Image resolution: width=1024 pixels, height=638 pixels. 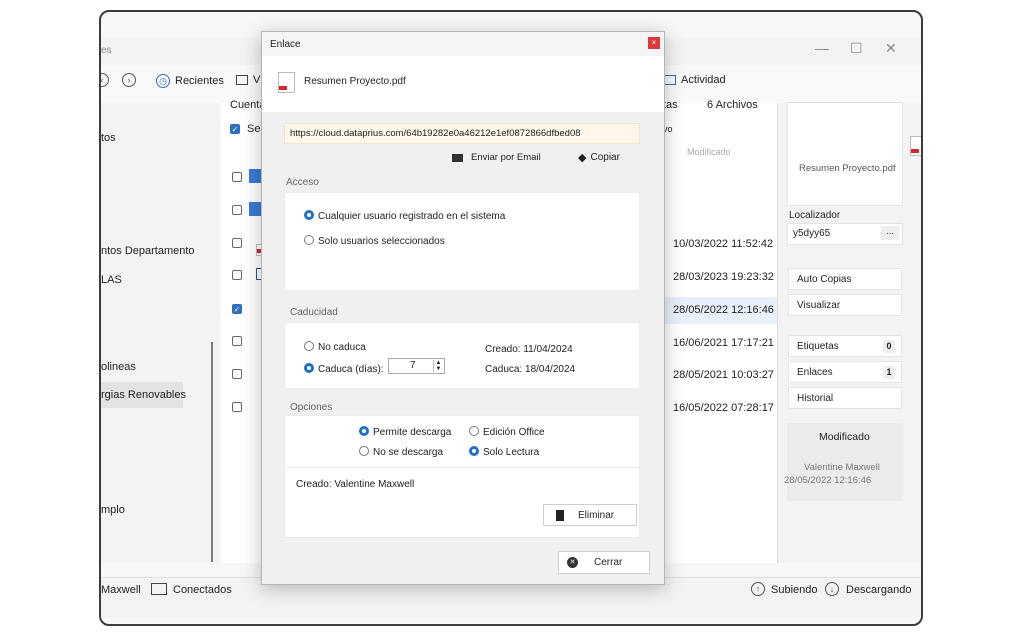 What do you see at coordinates (758, 589) in the screenshot?
I see `upload-icon: ↑` at bounding box center [758, 589].